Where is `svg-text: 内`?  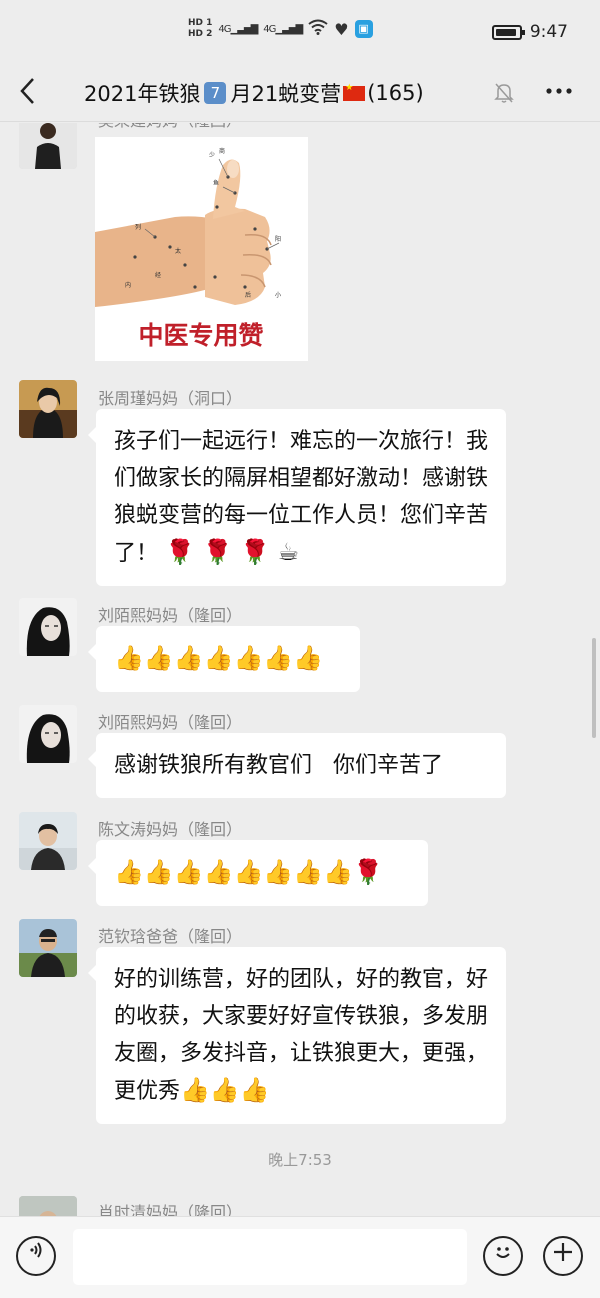
svg-text: 内 is located at coordinates (128, 285).